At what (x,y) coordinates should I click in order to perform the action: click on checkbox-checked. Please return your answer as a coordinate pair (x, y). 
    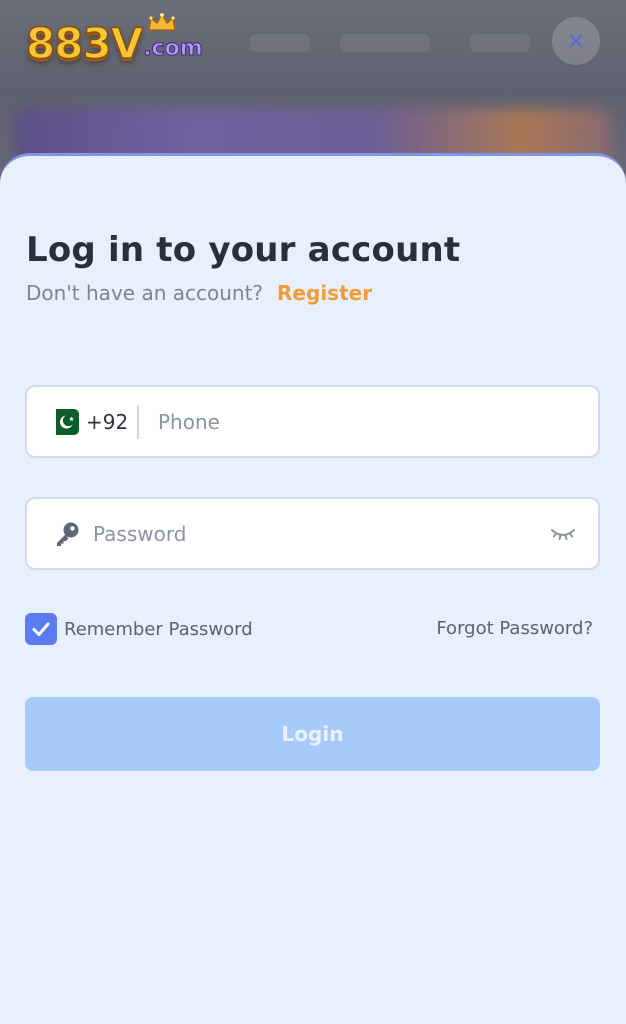
    Looking at the image, I should click on (41, 629).